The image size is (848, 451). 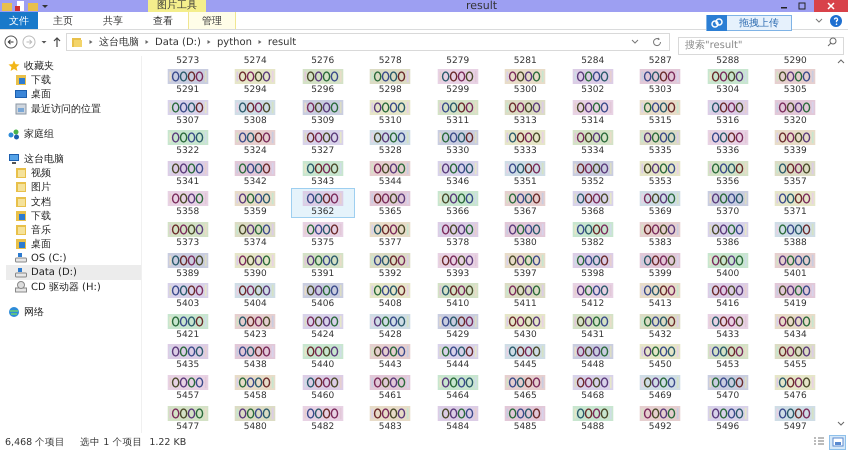 I want to click on file-item: 5389, so click(x=188, y=265).